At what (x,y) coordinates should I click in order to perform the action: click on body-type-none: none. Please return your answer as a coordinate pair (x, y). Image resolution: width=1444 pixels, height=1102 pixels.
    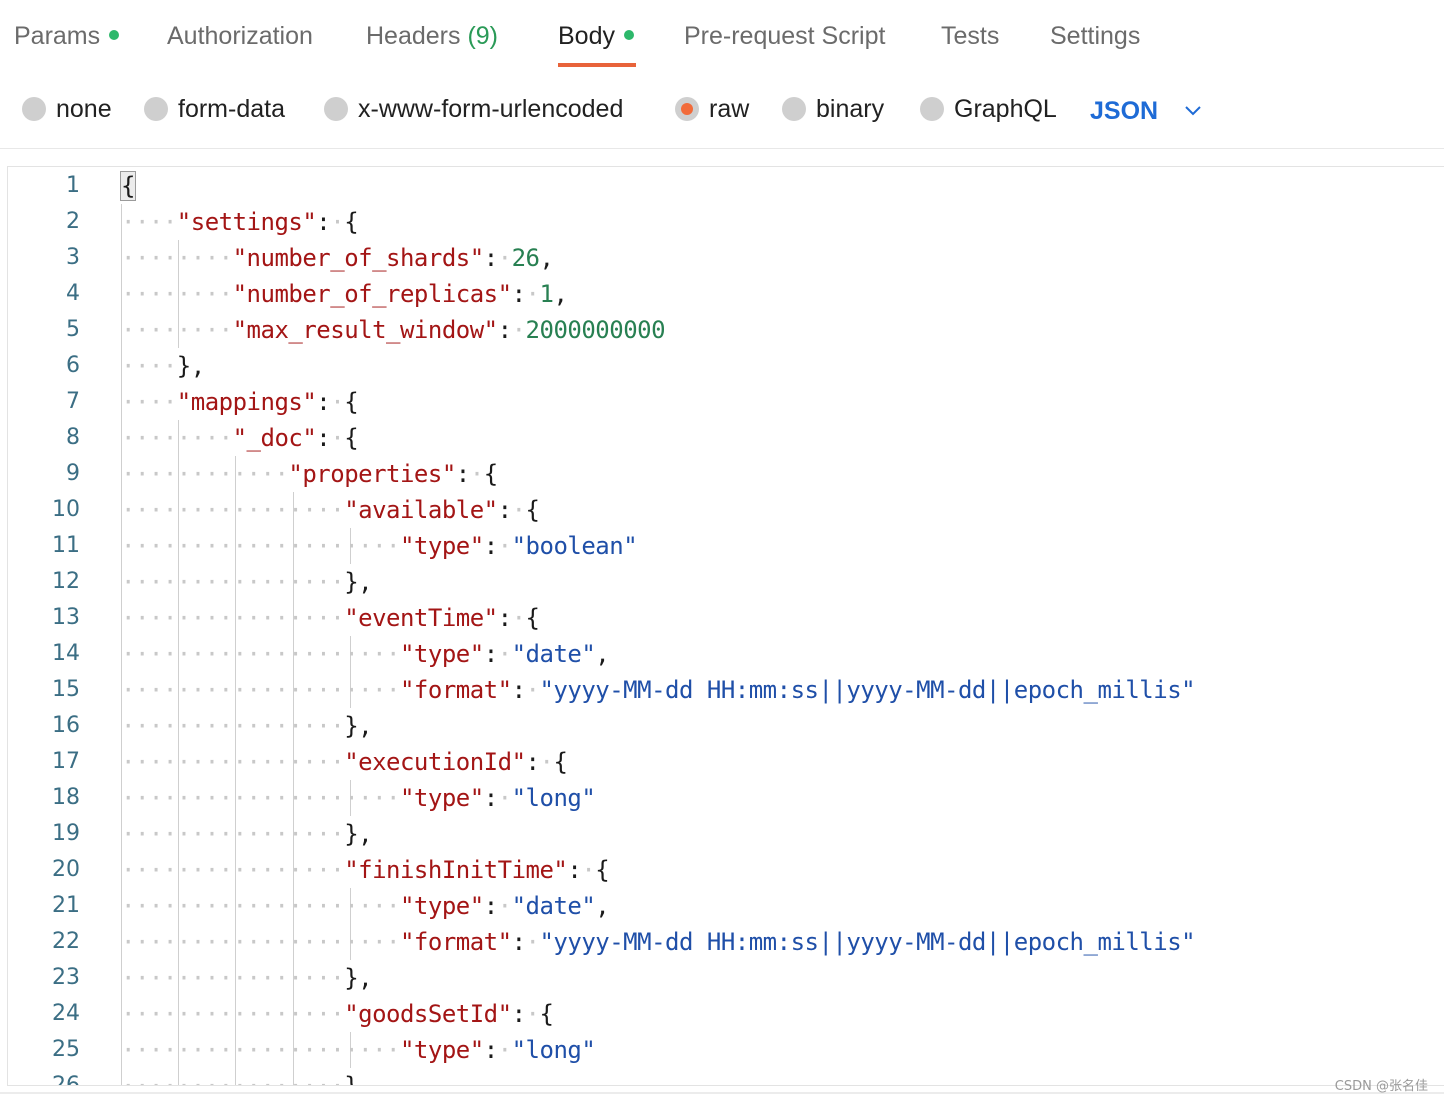
    Looking at the image, I should click on (67, 109).